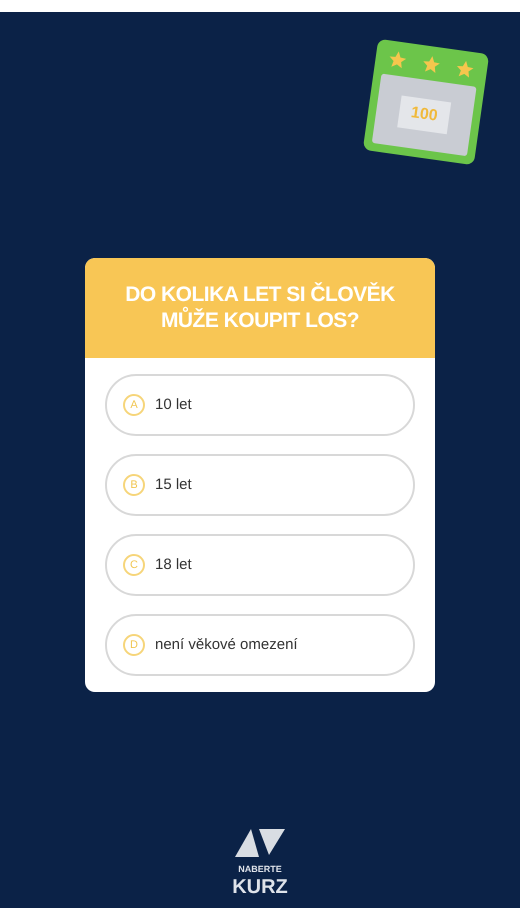  Describe the element at coordinates (173, 404) in the screenshot. I see `option-text: 10 let` at that location.